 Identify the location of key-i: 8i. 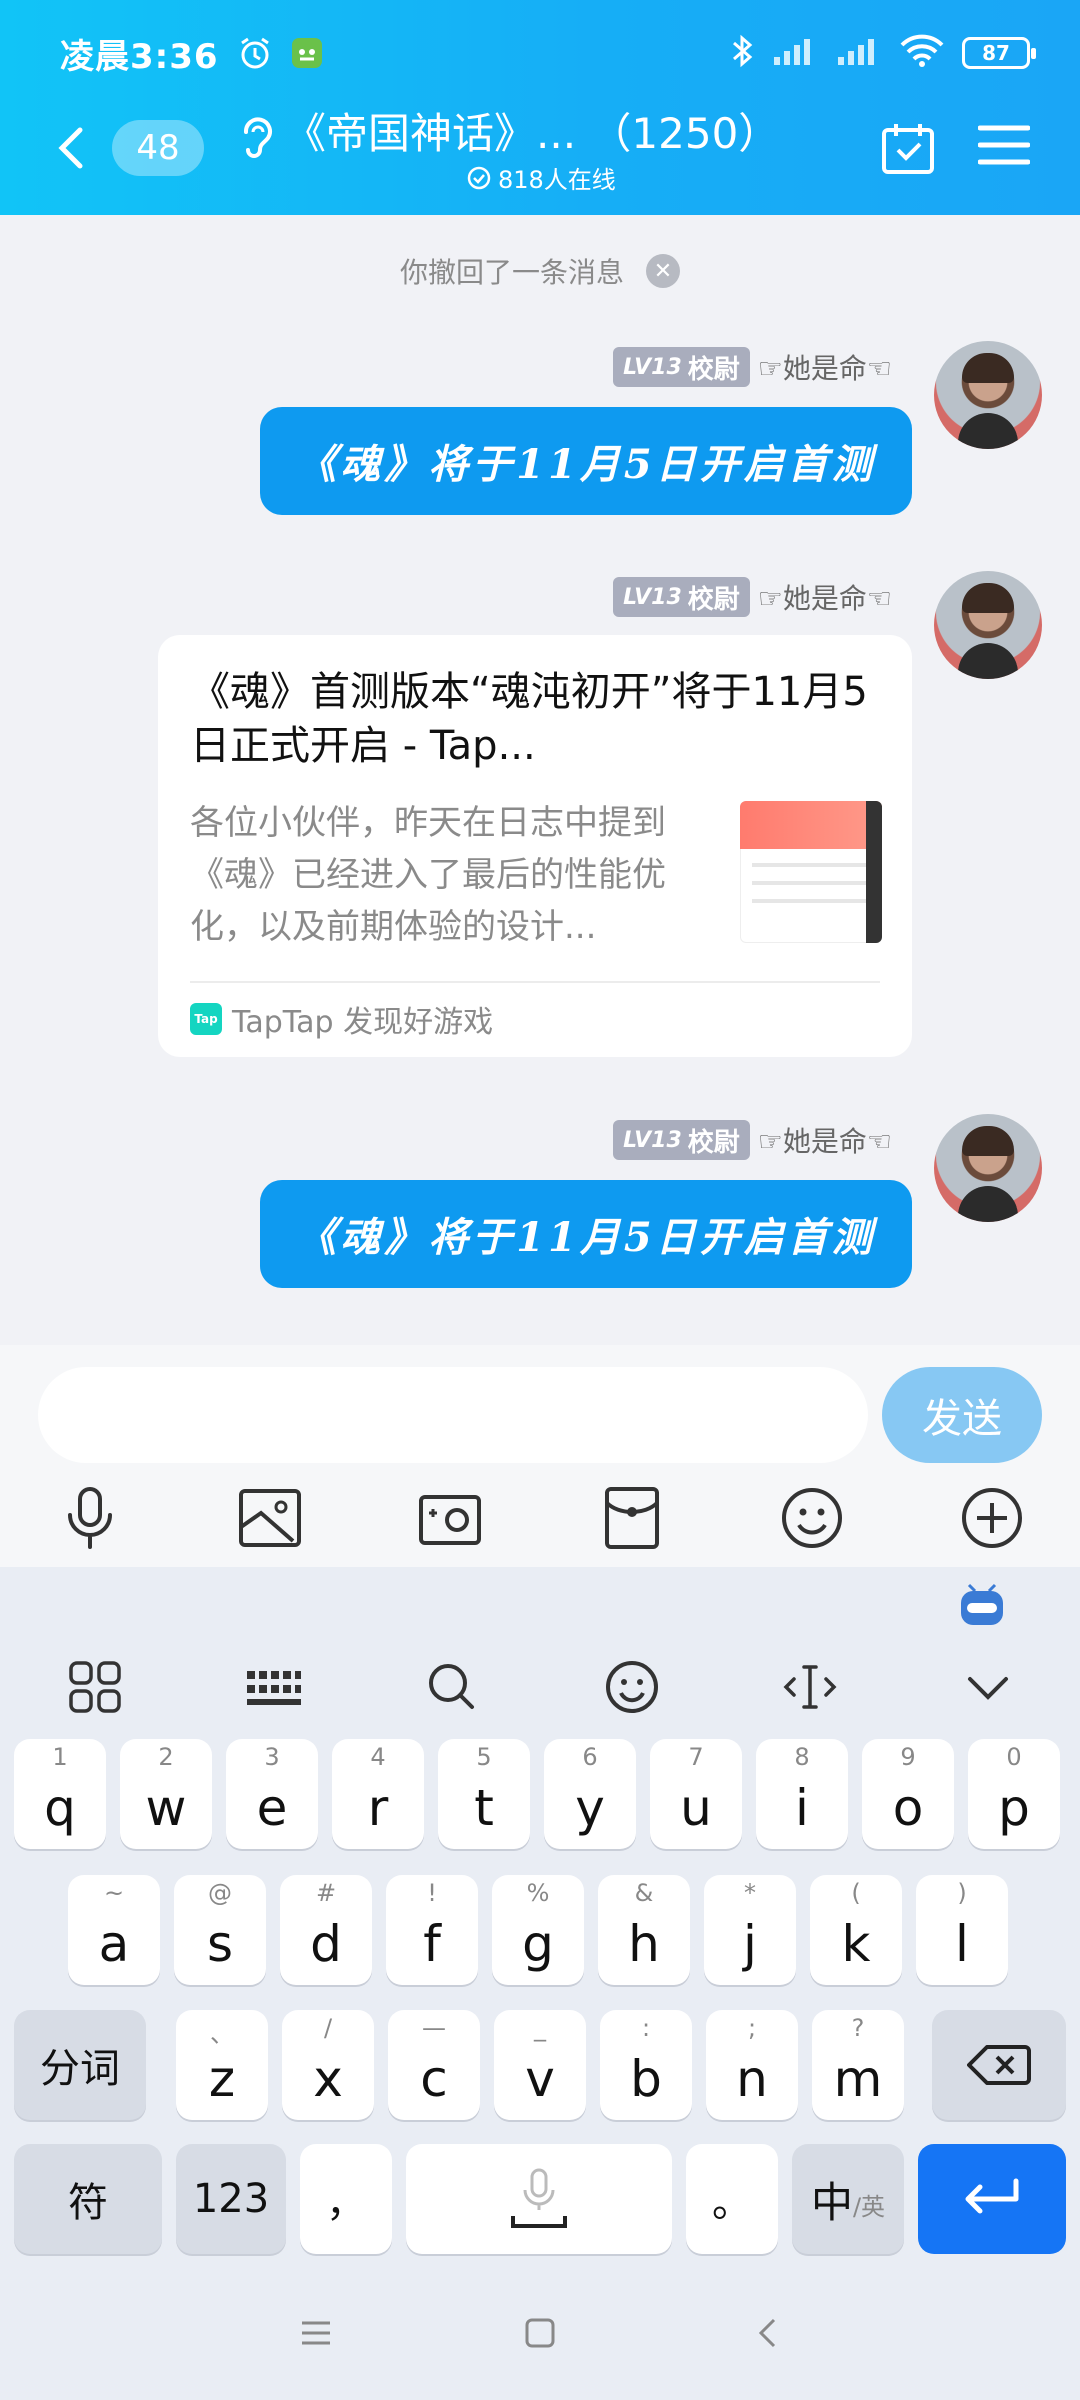
(802, 1794).